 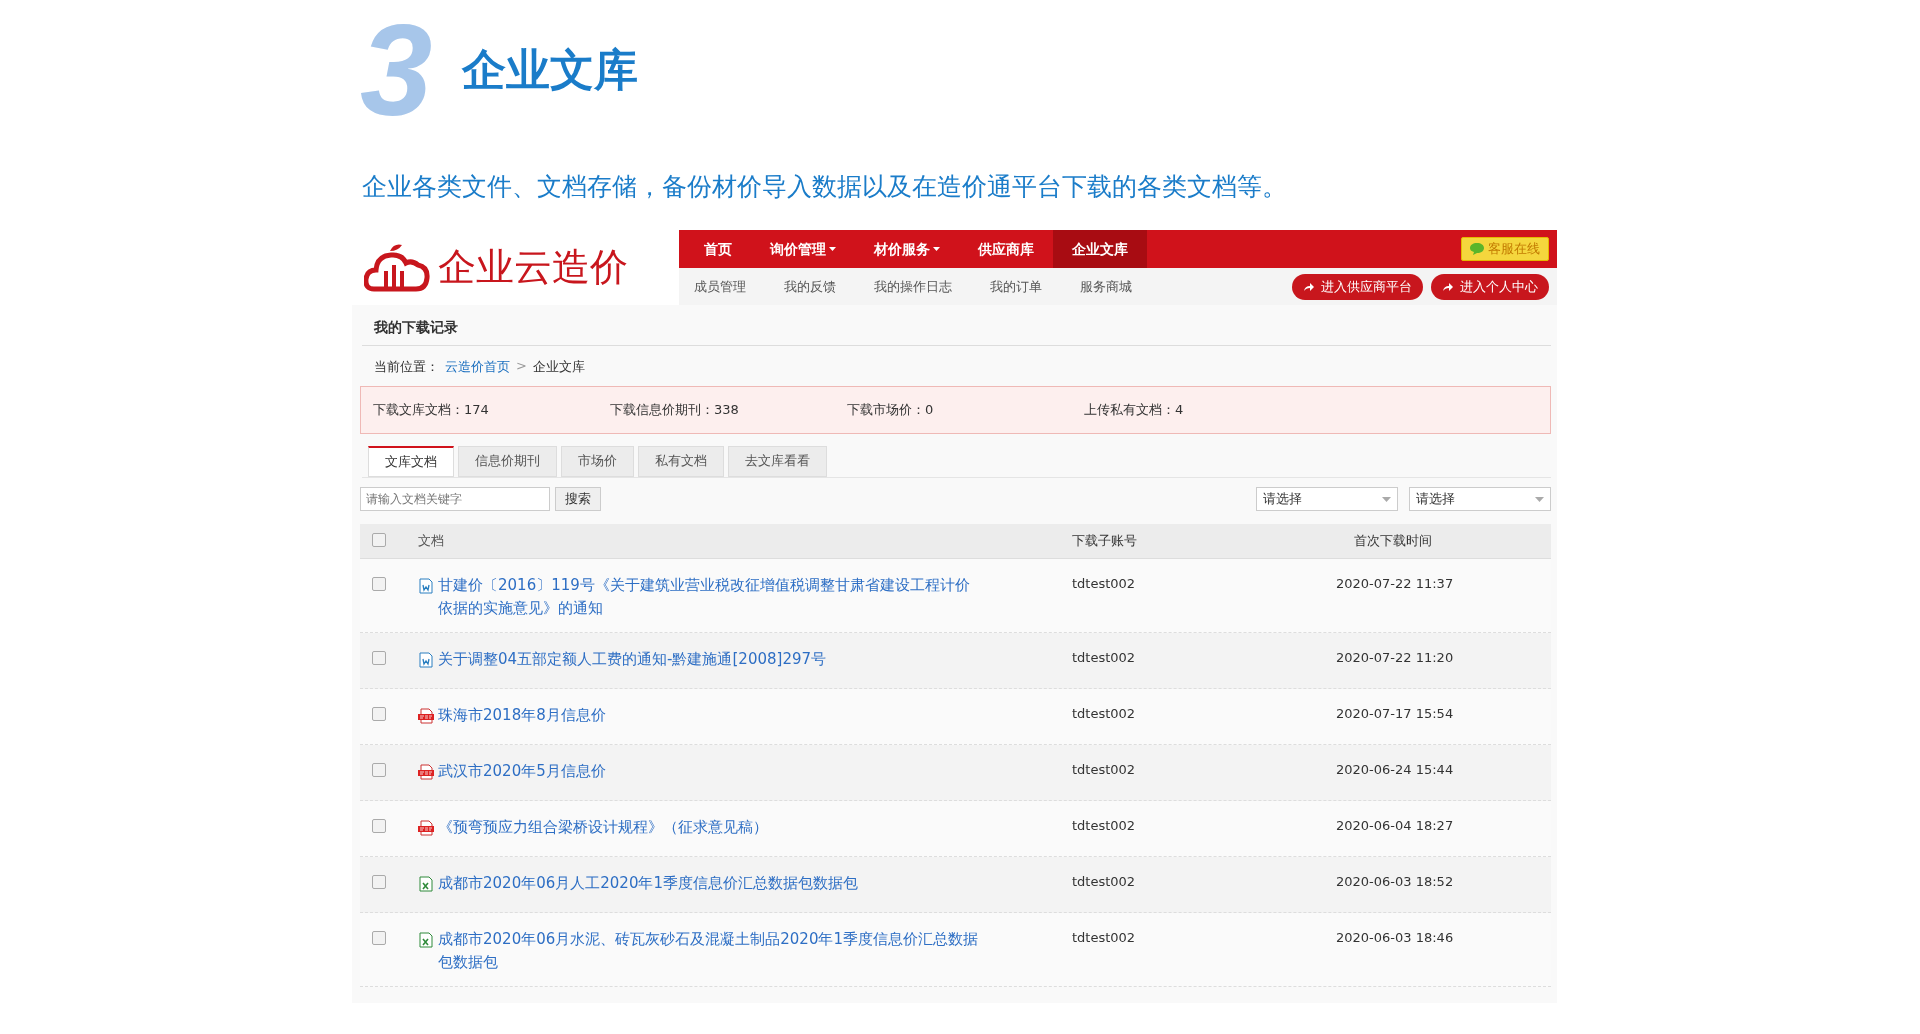 I want to click on nav-item: 材价服务, so click(x=907, y=249).